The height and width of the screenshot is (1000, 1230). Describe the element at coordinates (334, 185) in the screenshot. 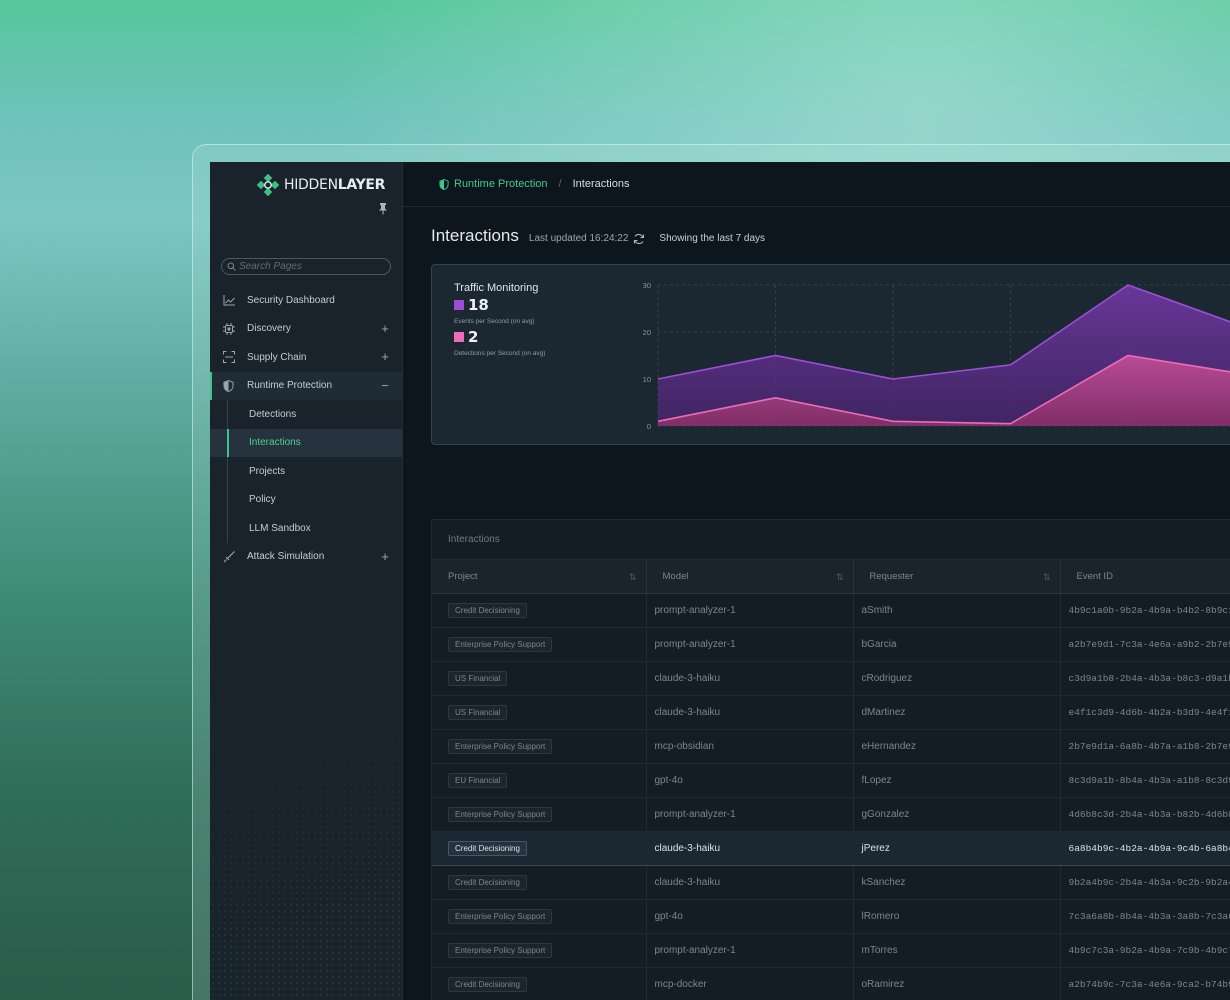

I see `logo-text: HIDDENLAYER` at that location.